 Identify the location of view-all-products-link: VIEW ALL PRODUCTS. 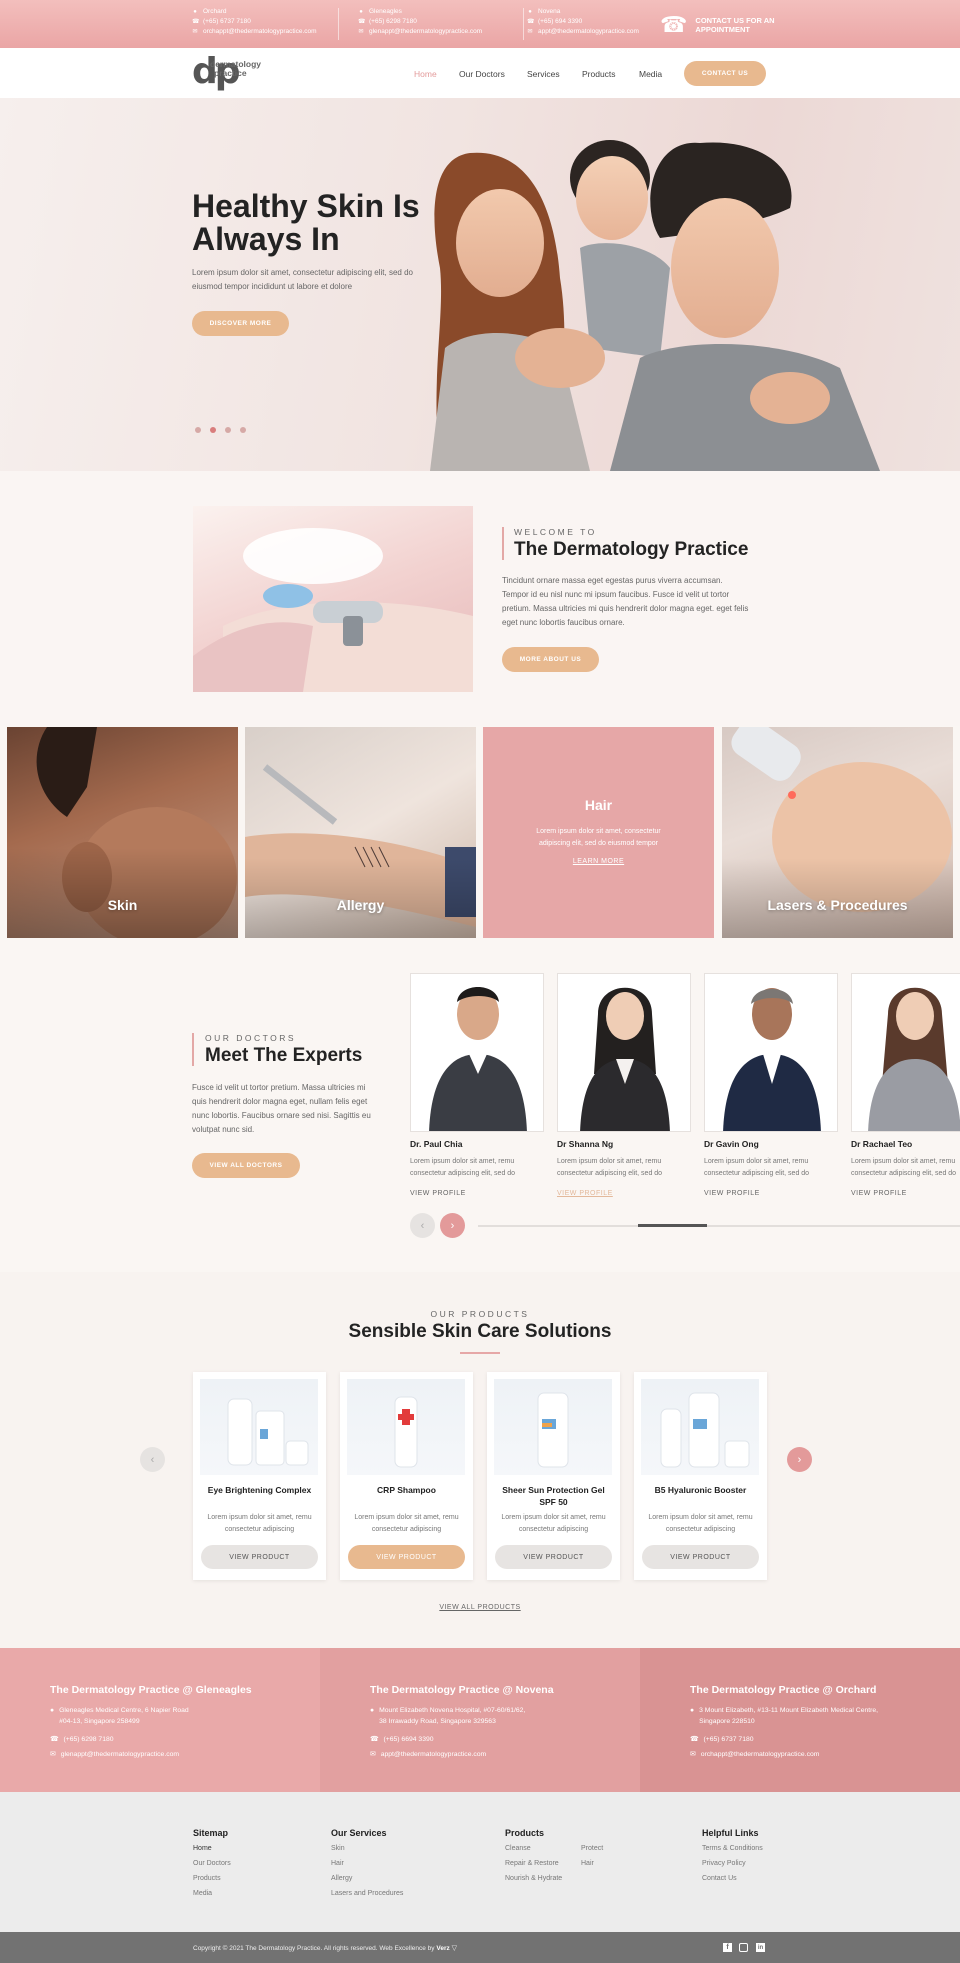
(480, 1607).